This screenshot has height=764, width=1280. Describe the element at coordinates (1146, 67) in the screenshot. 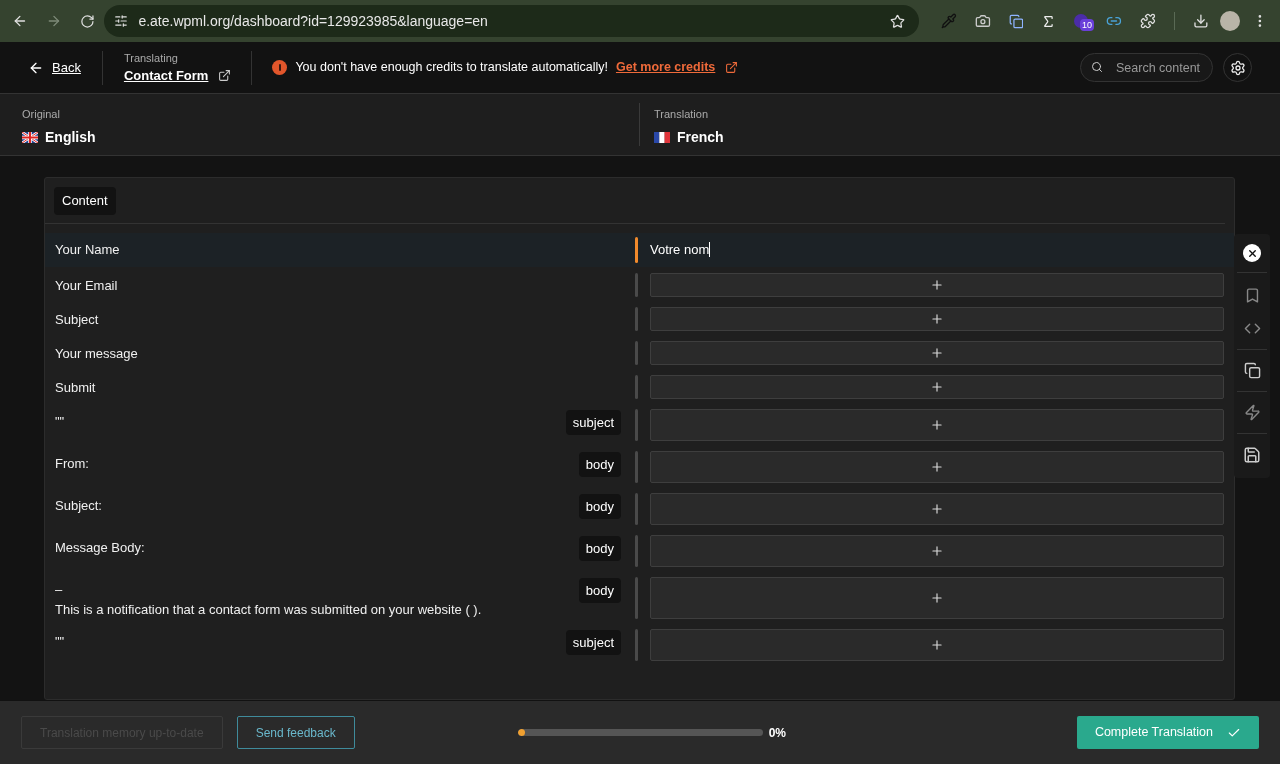

I see `search-field: Search content` at that location.